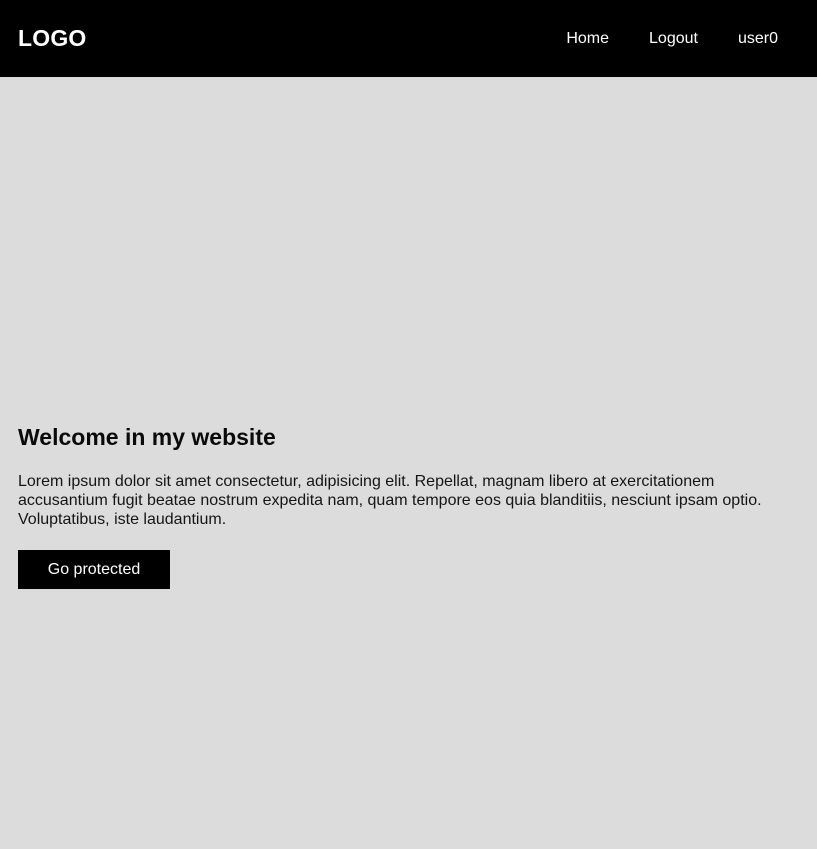 This screenshot has width=817, height=849. Describe the element at coordinates (758, 39) in the screenshot. I see `nav-link-user: user0` at that location.